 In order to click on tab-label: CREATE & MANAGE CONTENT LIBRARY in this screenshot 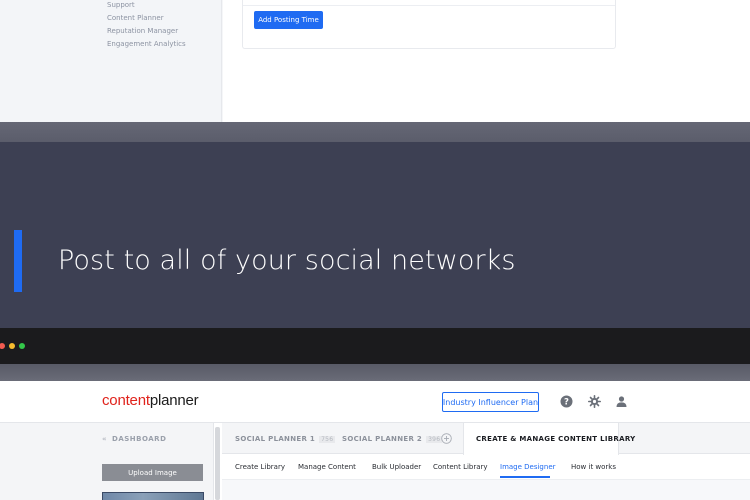, I will do `click(556, 439)`.